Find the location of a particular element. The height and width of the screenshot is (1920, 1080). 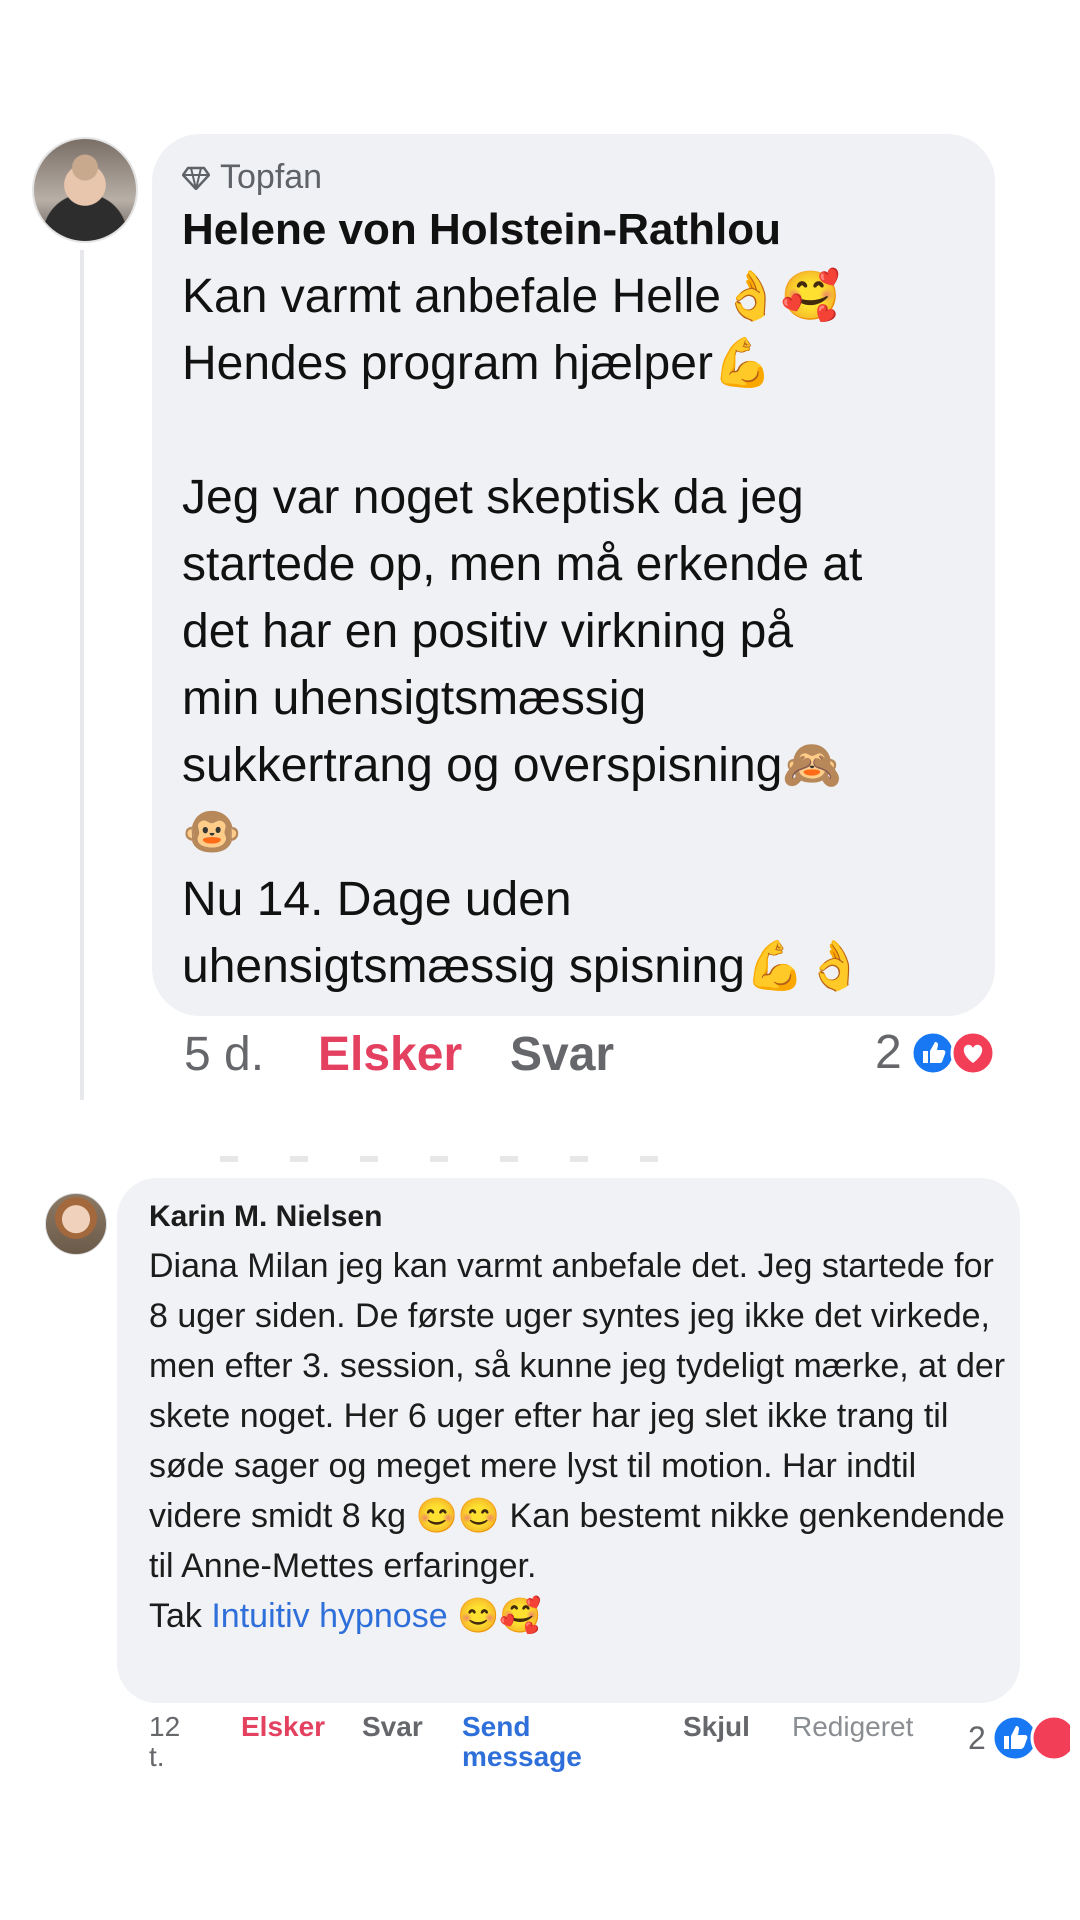

thread-line is located at coordinates (82, 675).